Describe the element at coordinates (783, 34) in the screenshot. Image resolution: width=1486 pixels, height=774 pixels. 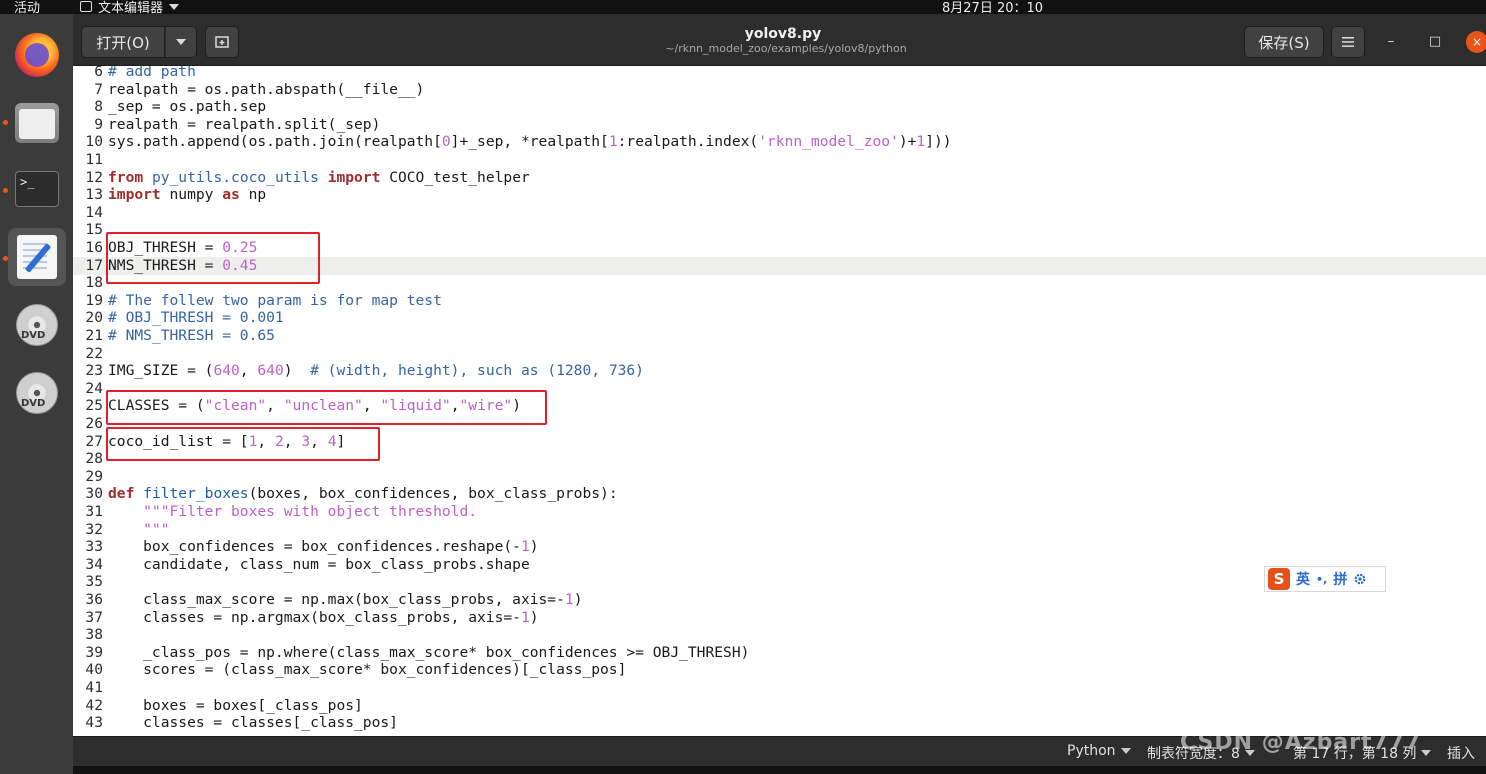
I see `window-title: yolov8.py` at that location.